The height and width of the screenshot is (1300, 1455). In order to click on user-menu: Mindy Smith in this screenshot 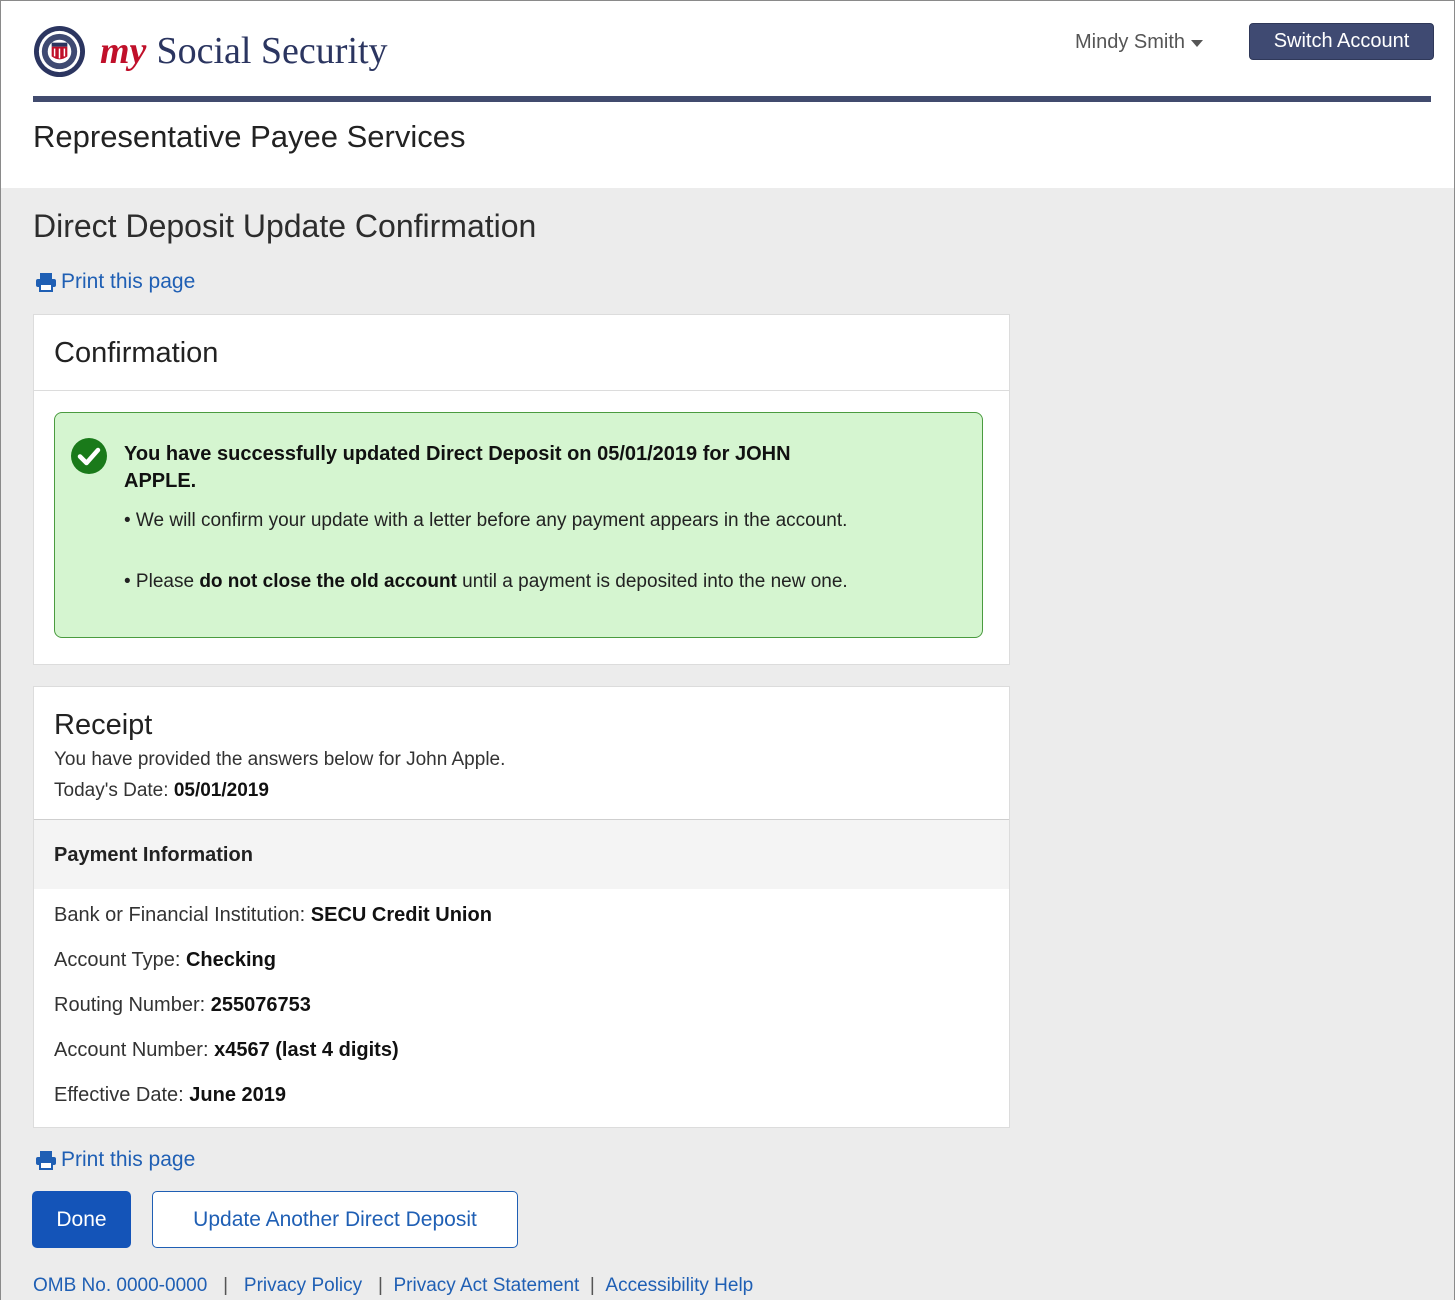, I will do `click(1139, 42)`.